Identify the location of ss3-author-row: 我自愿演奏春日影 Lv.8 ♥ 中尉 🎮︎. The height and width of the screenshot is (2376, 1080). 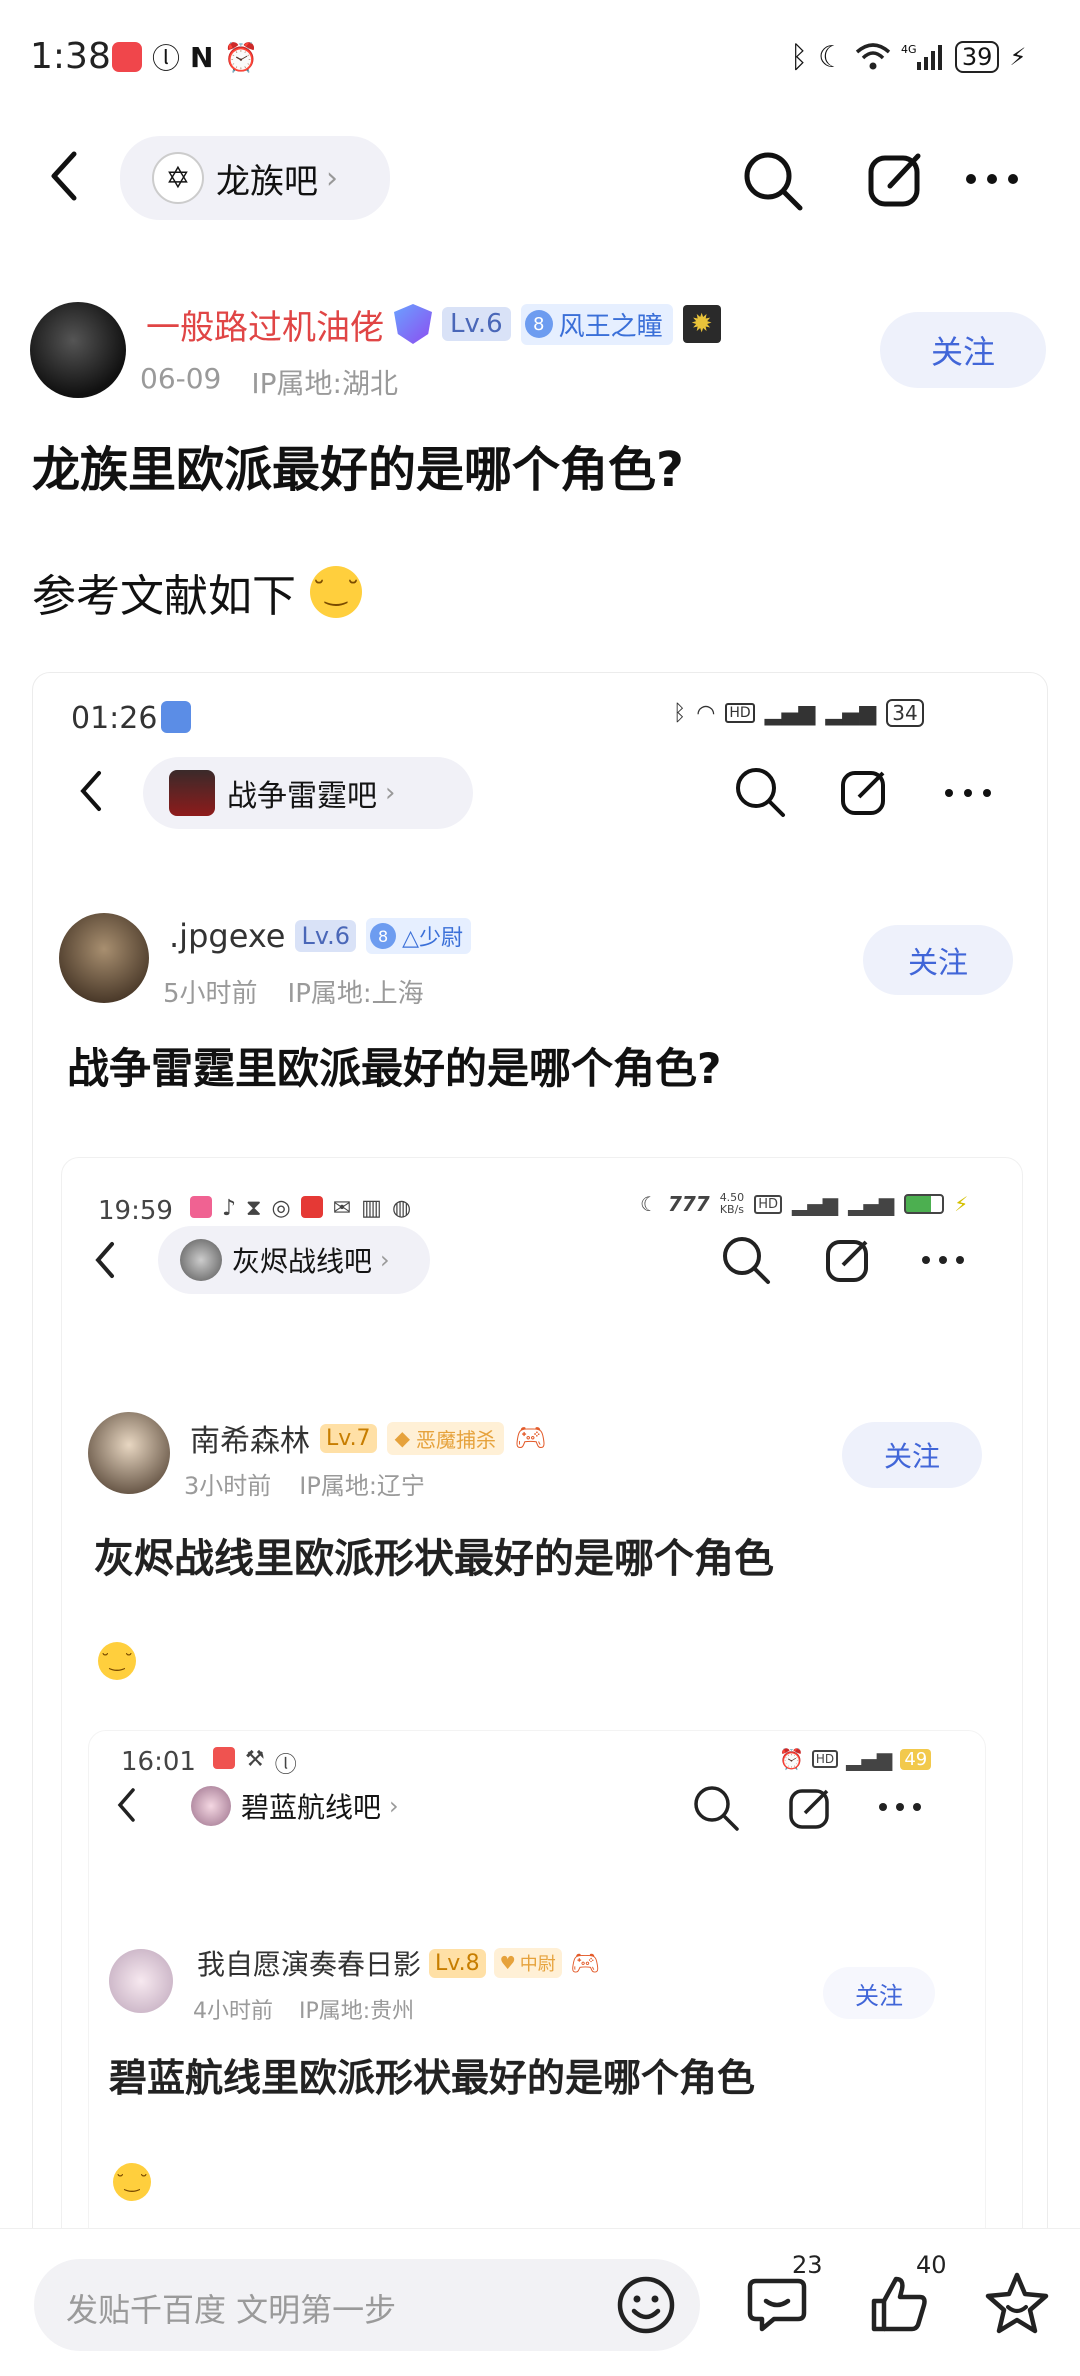
(398, 1963).